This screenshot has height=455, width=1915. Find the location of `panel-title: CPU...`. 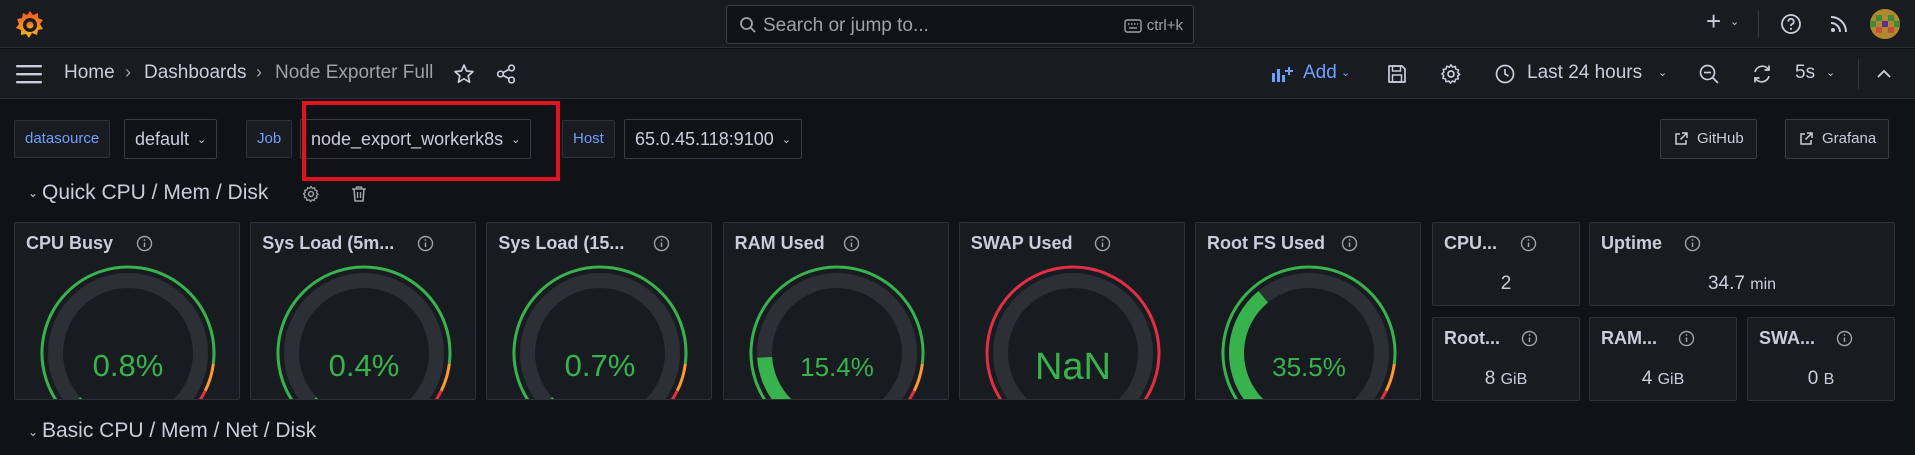

panel-title: CPU... is located at coordinates (1471, 243).